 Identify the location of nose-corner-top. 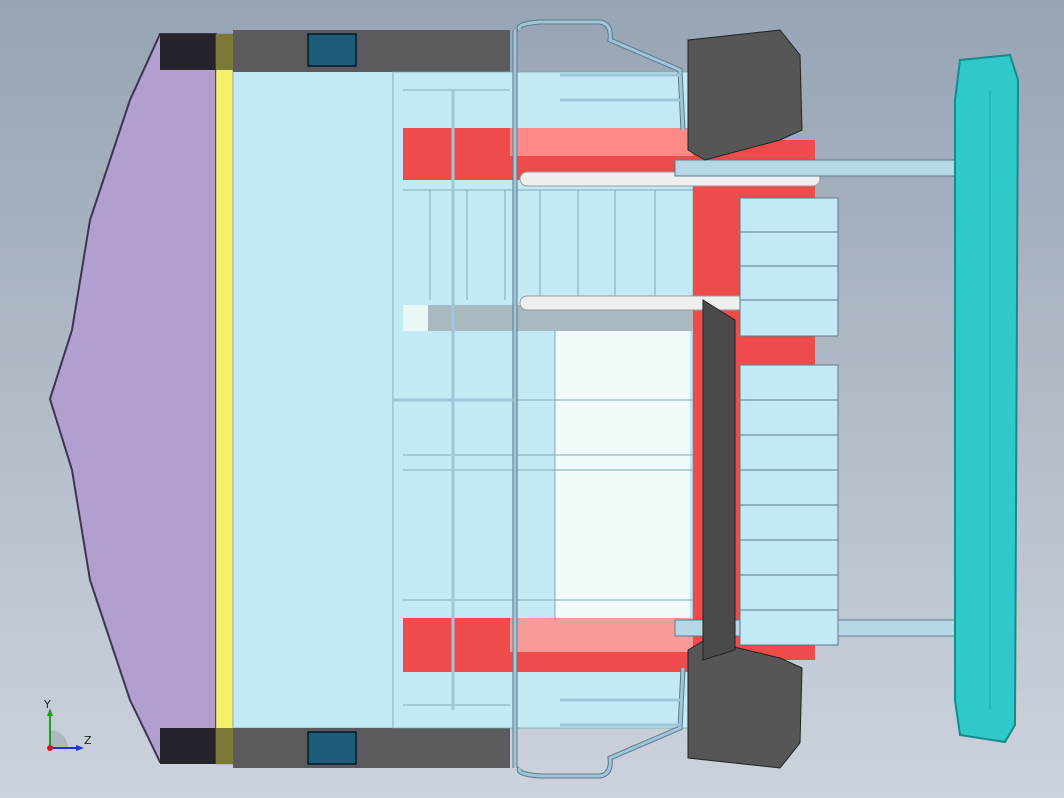
(189, 52).